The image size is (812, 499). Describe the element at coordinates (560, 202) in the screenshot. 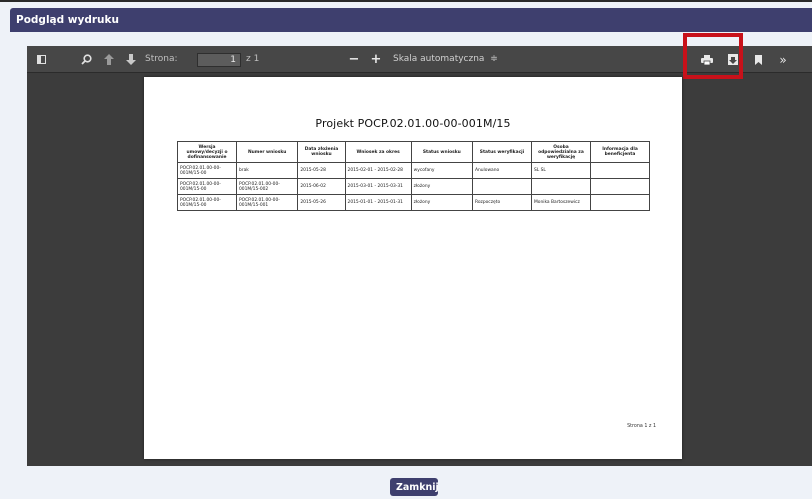

I see `table-cell: Monika Bartoszewicz` at that location.